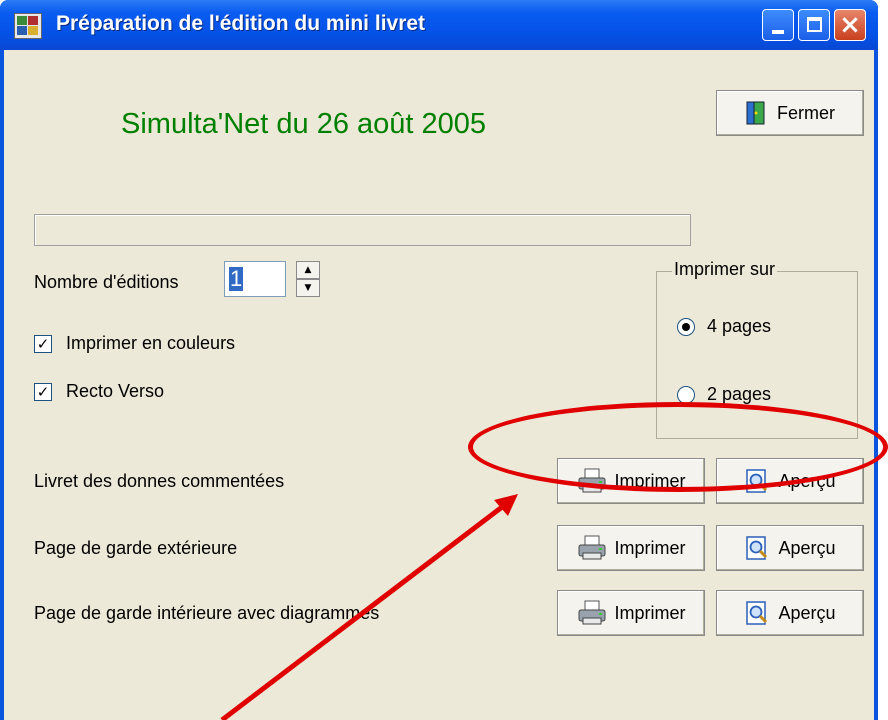 This screenshot has width=888, height=720. I want to click on close-window-button: ×, so click(850, 25).